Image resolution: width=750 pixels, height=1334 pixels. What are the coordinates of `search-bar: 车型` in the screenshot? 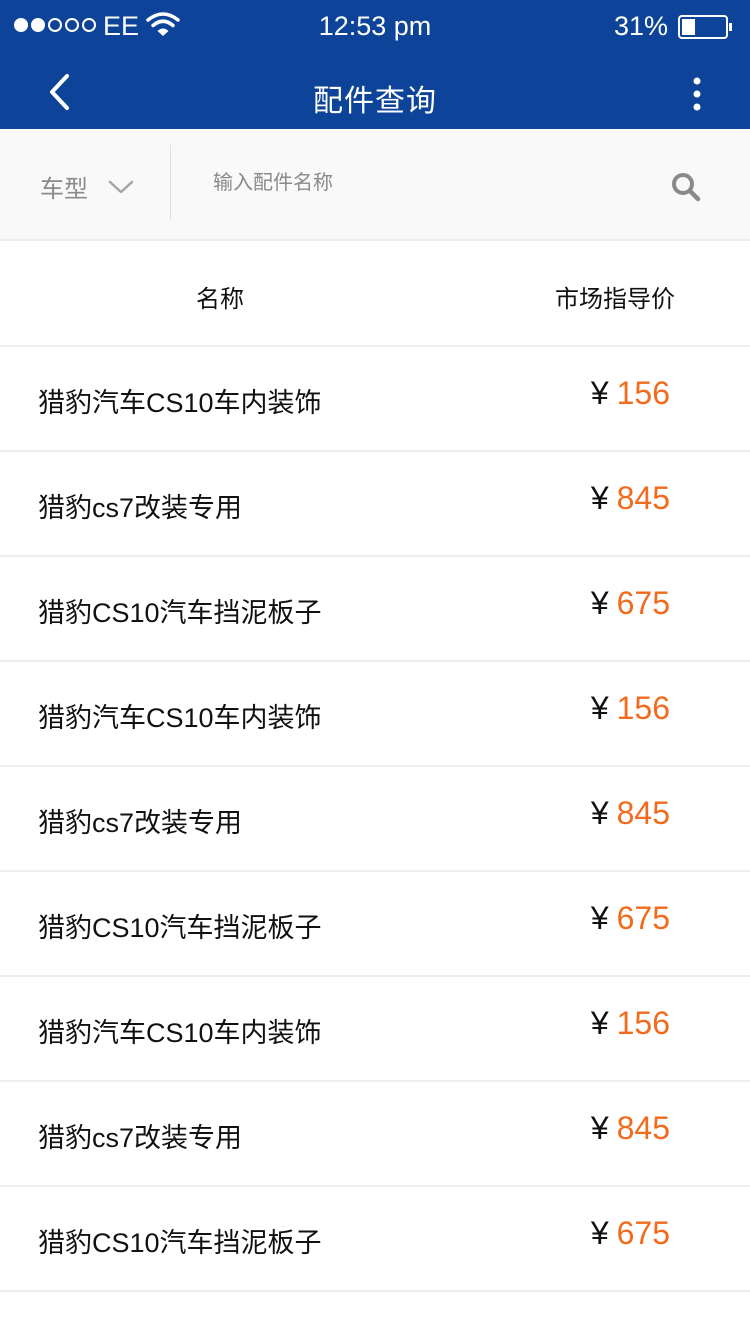 It's located at (375, 185).